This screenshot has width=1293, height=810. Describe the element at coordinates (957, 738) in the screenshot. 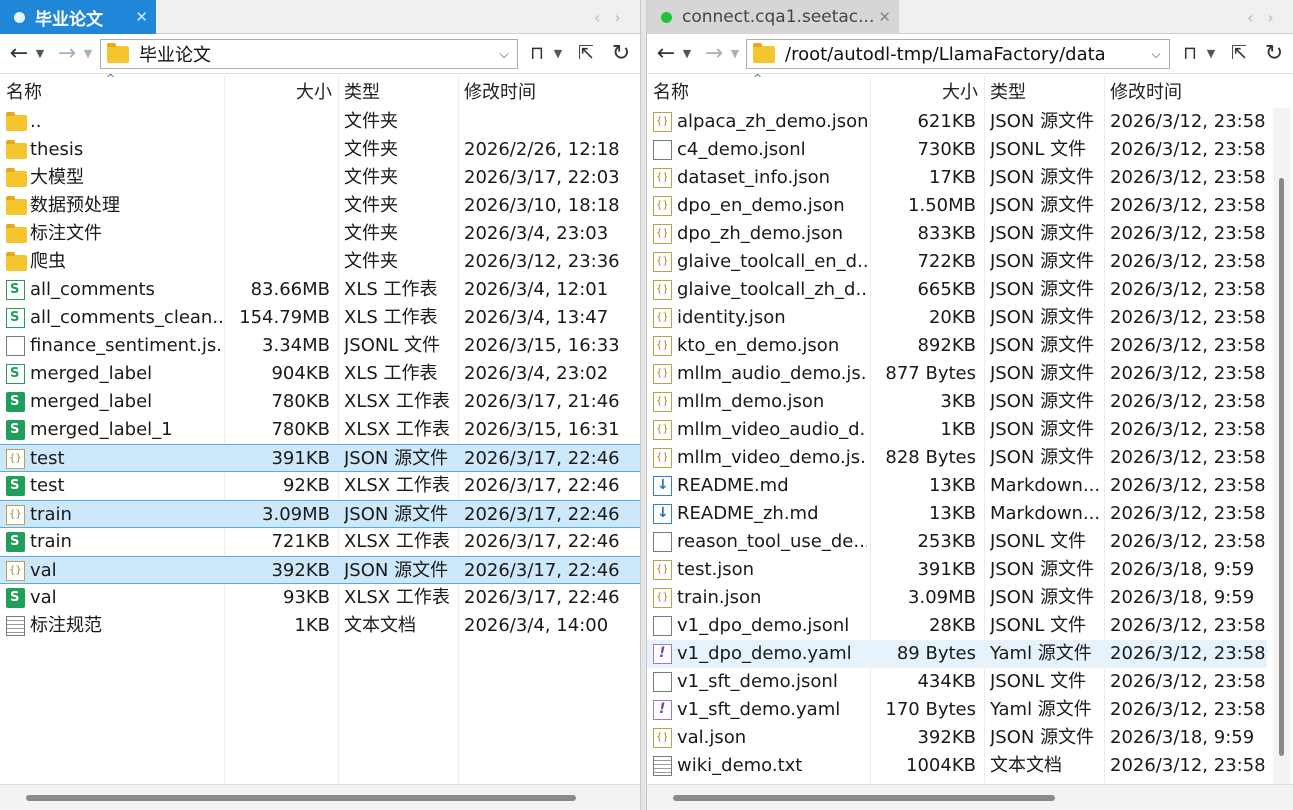

I see `file-row: val.json 392KB JSON 源文件 2026/3/18, 9:59` at that location.